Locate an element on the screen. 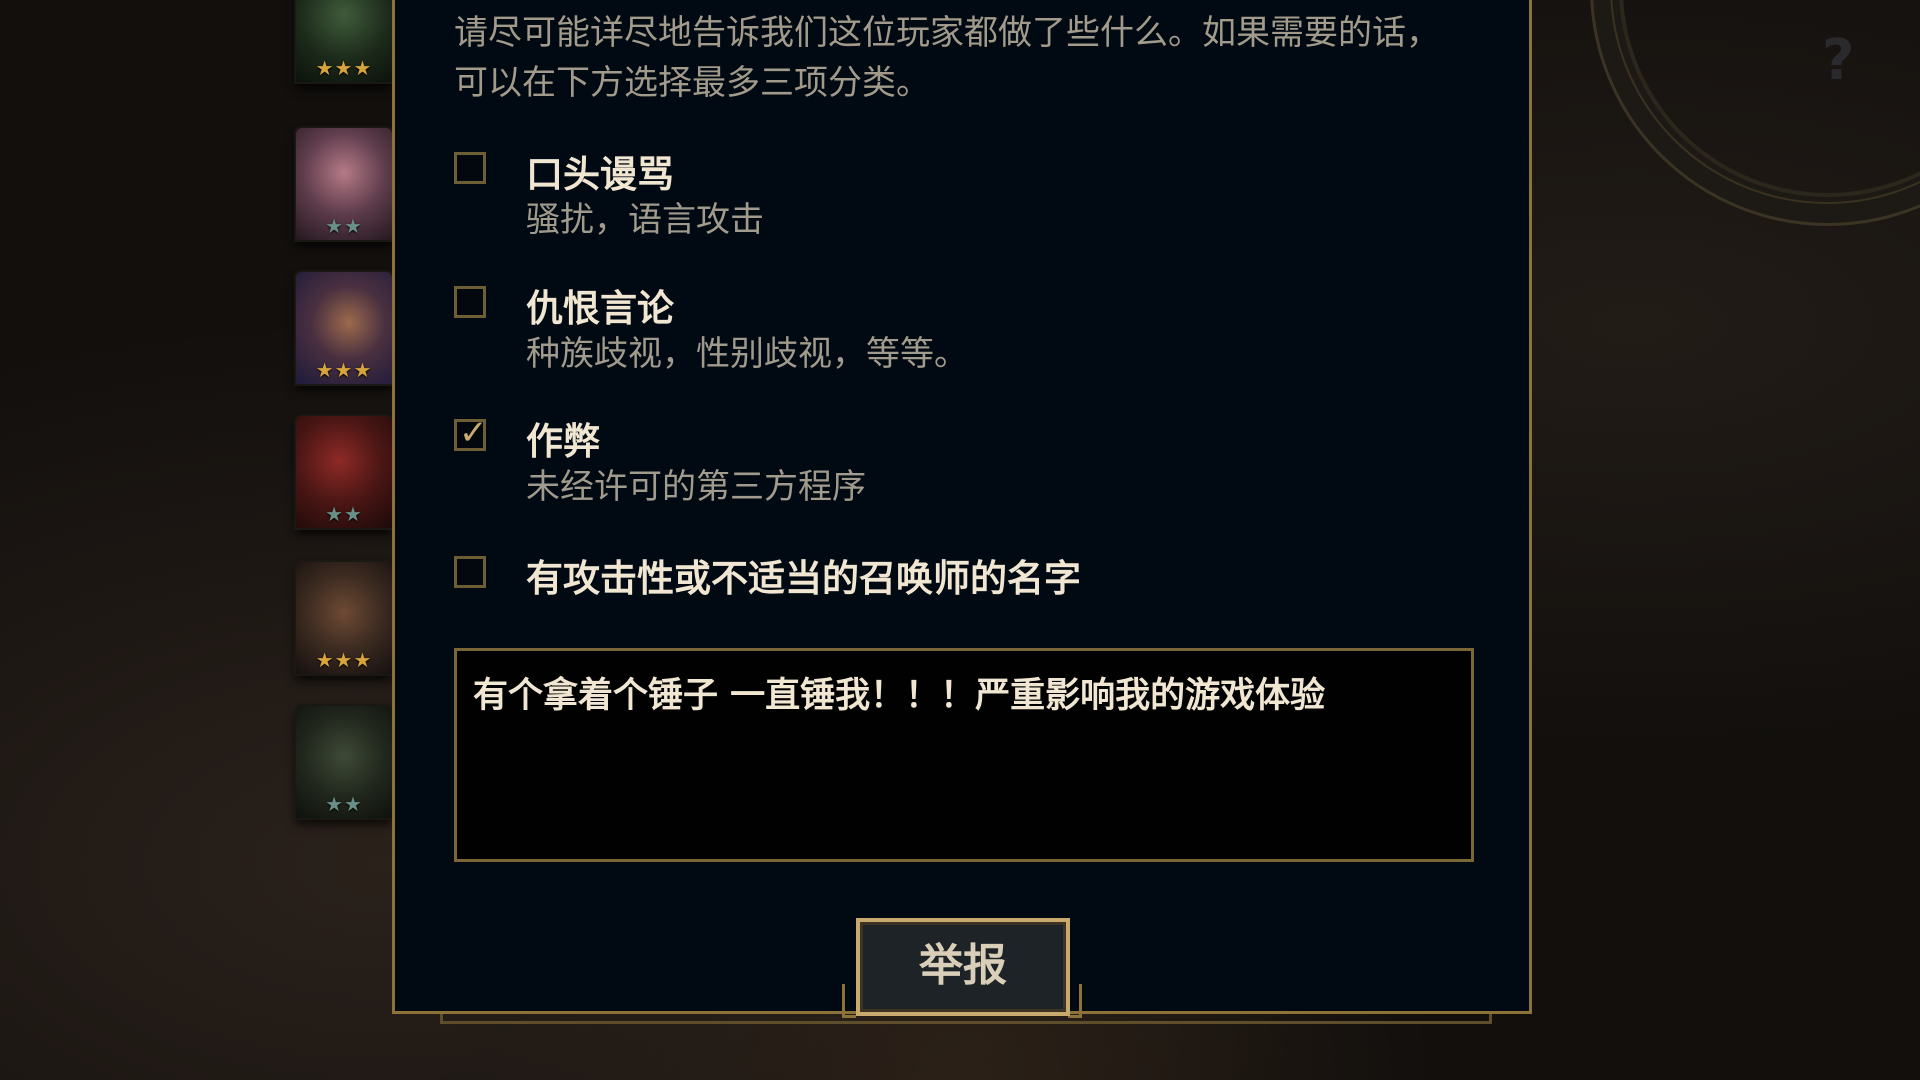 The image size is (1920, 1080). checkbox-offensive-name is located at coordinates (470, 572).